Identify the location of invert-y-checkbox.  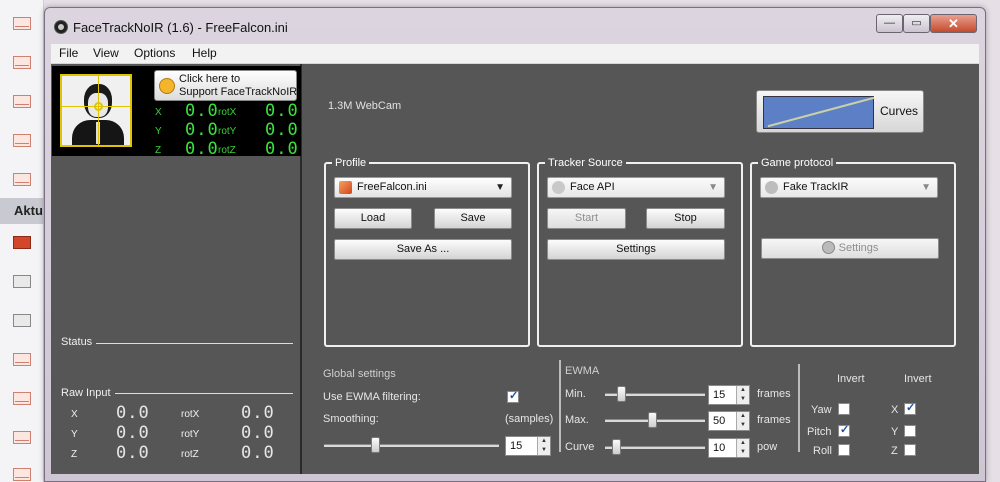
(910, 431).